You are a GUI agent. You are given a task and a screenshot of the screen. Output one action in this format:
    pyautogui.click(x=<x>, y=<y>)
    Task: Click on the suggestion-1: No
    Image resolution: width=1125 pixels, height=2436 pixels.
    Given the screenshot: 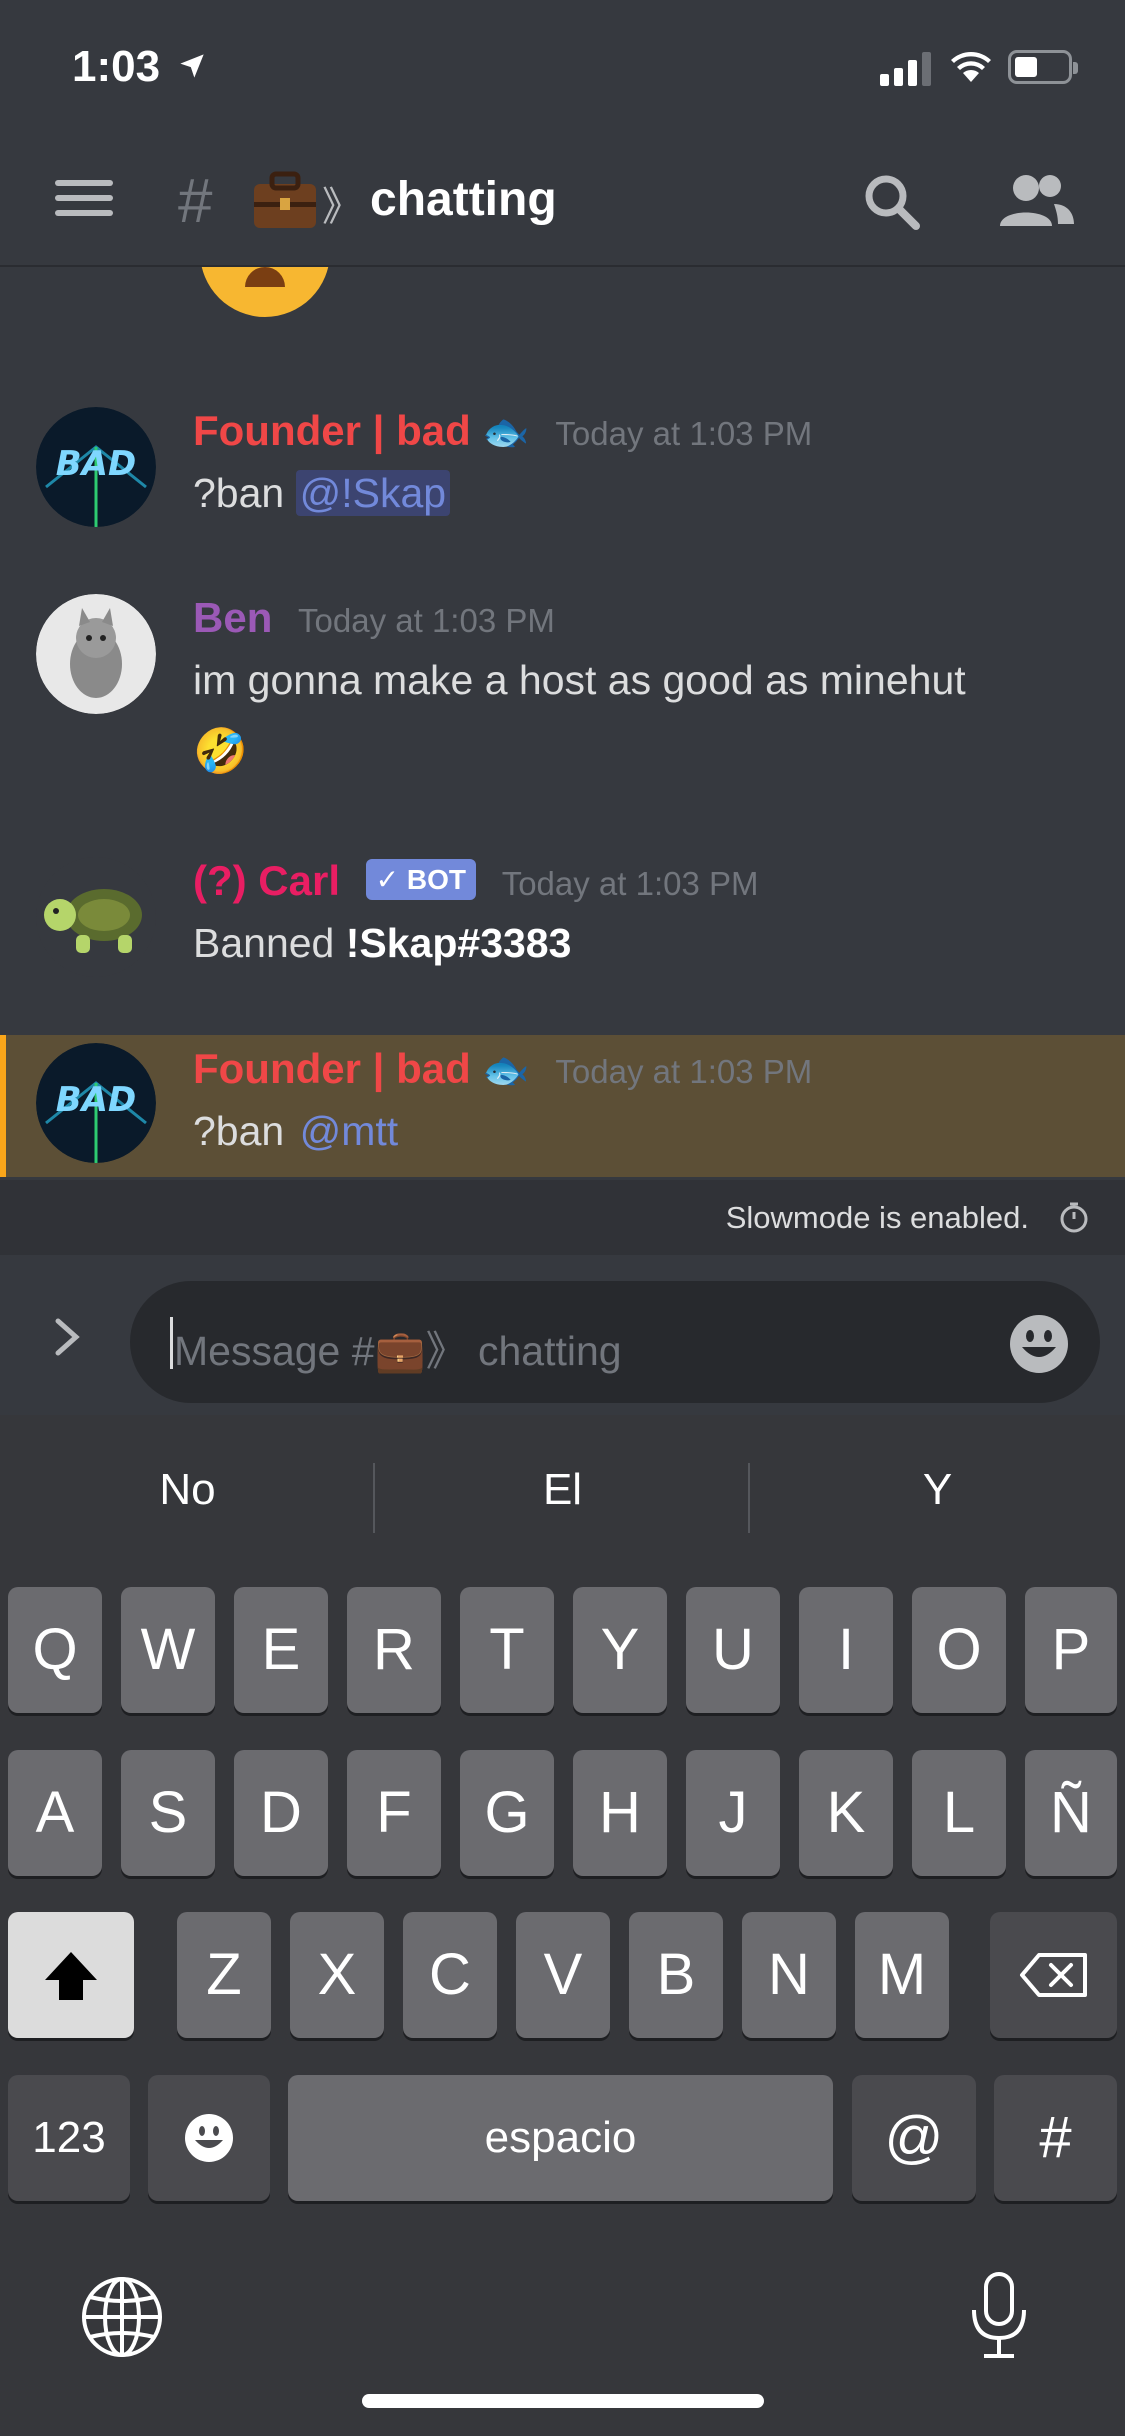 What is the action you would take?
    pyautogui.click(x=187, y=1490)
    